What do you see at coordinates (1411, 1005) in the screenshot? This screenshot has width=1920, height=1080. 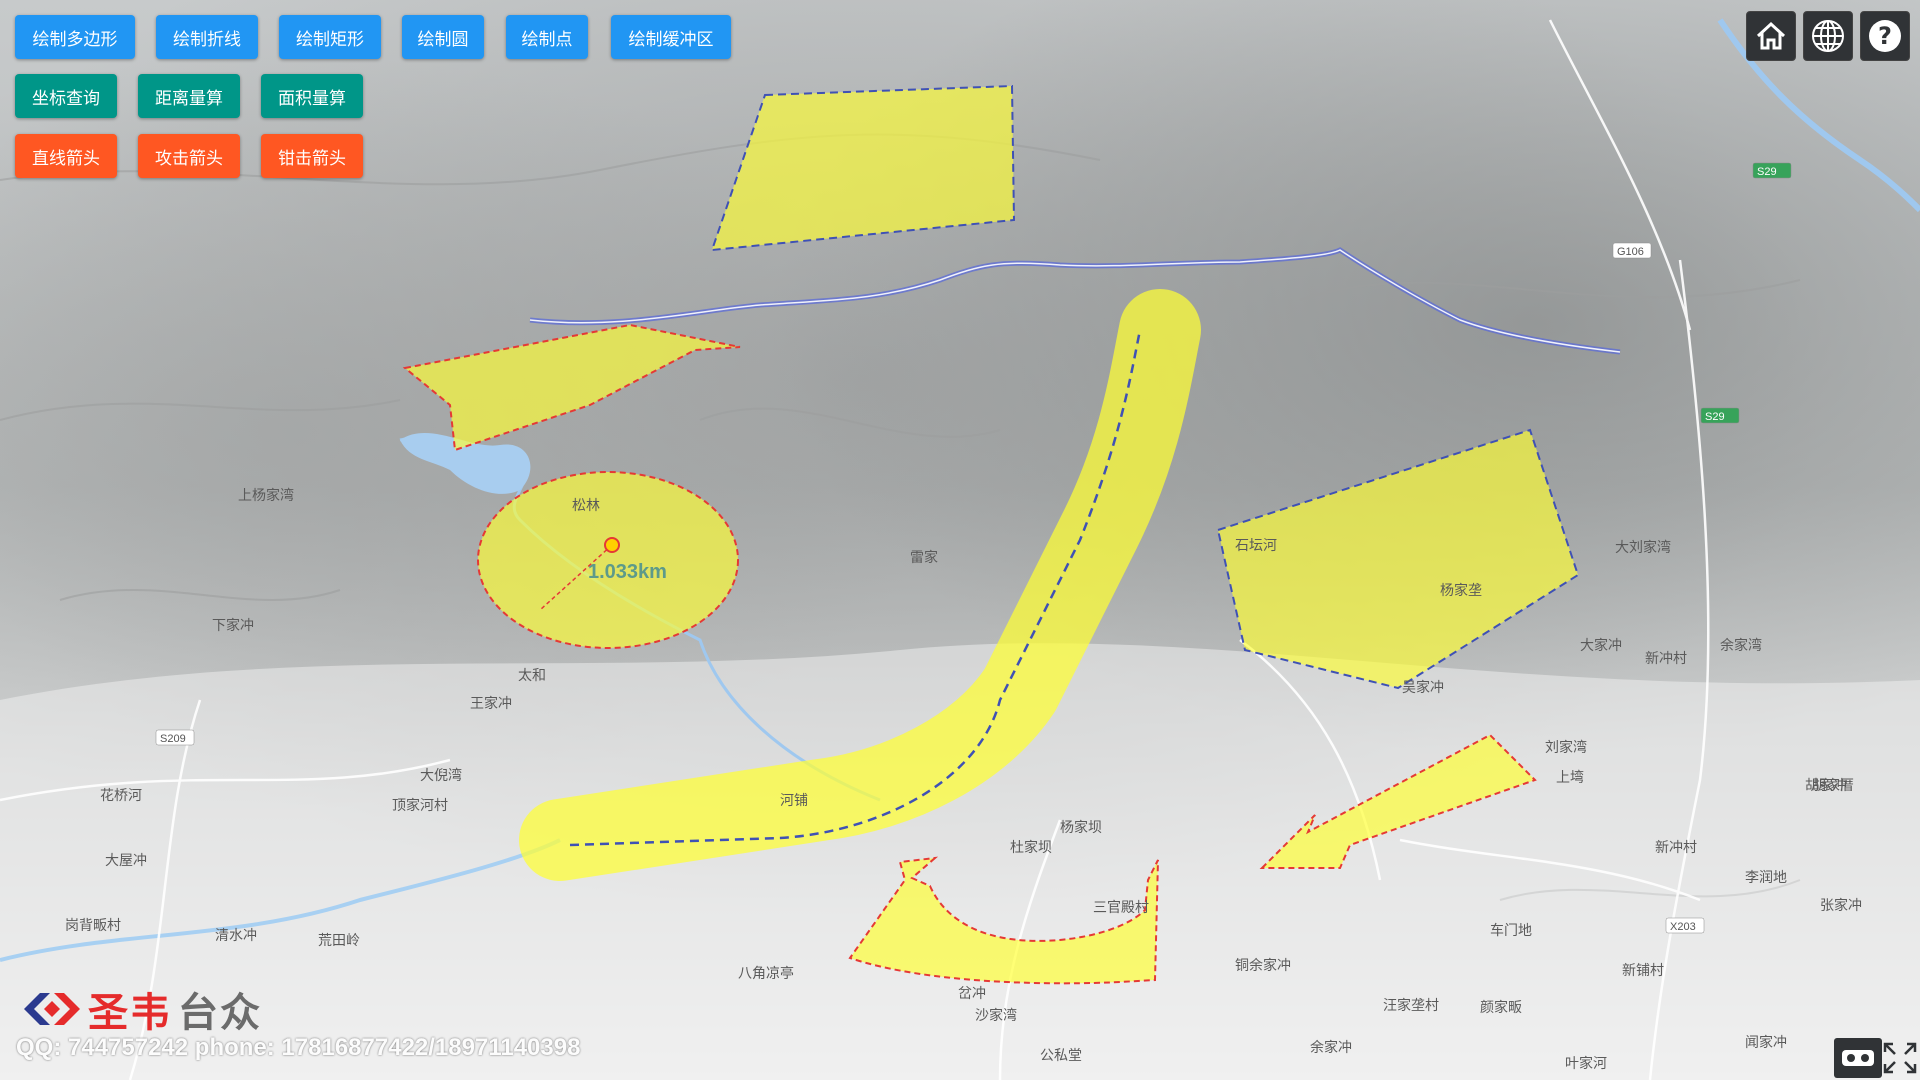 I see `map-place-label: 汪家垄村` at bounding box center [1411, 1005].